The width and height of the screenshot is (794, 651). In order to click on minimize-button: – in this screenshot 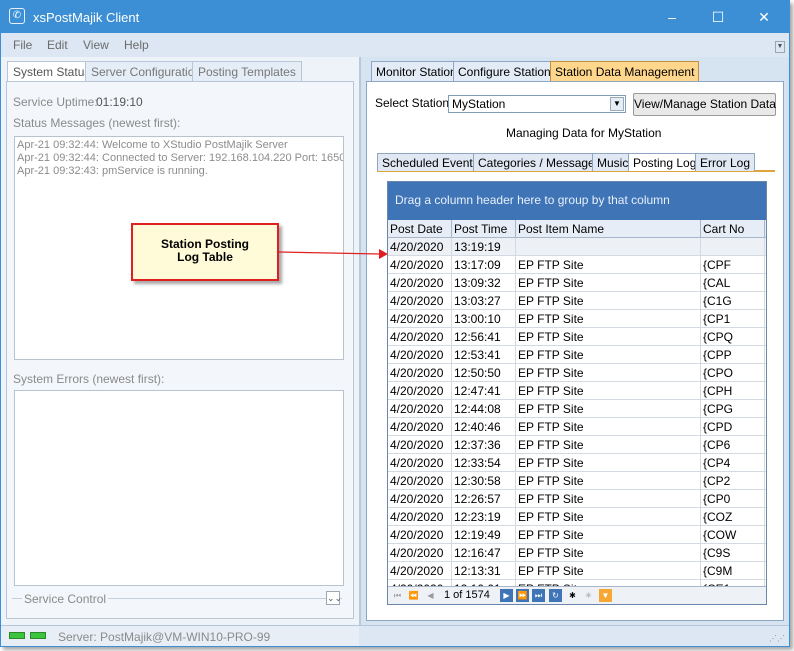, I will do `click(672, 17)`.